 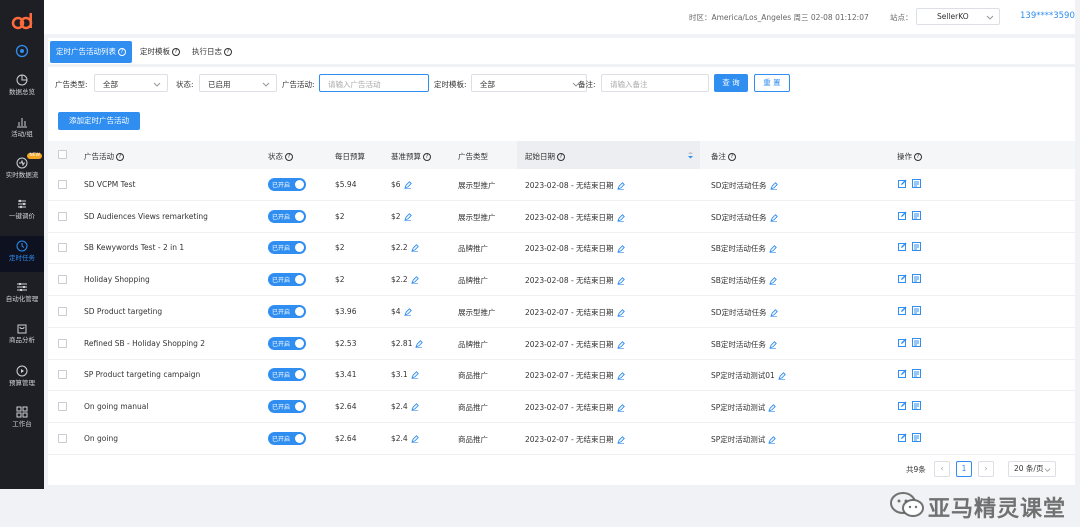 What do you see at coordinates (101, 438) in the screenshot?
I see `campaign-name: On going` at bounding box center [101, 438].